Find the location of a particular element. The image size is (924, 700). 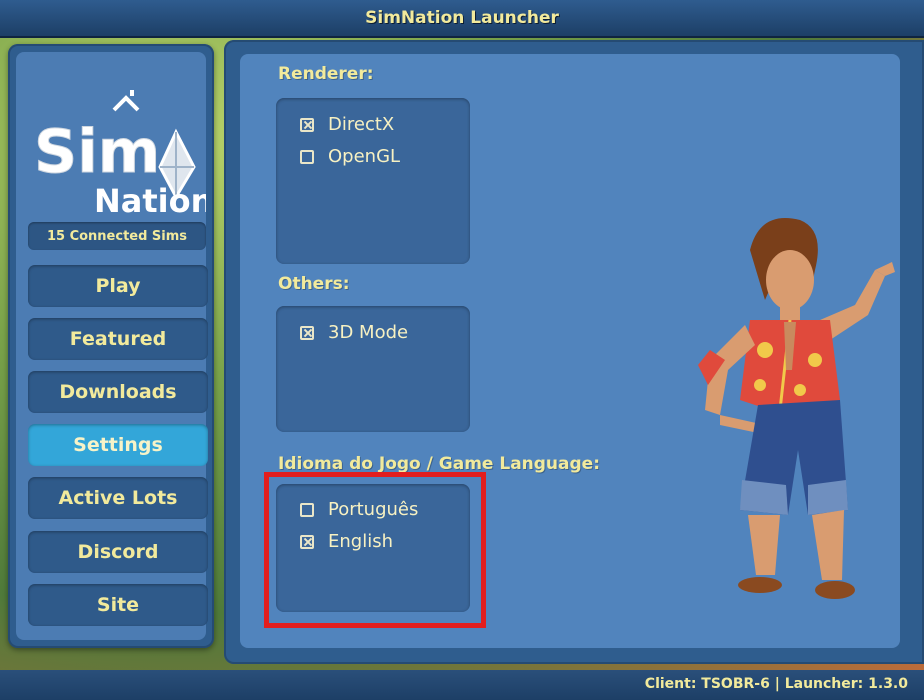

connected-sims-badge: 15 Connected Sims is located at coordinates (117, 236).